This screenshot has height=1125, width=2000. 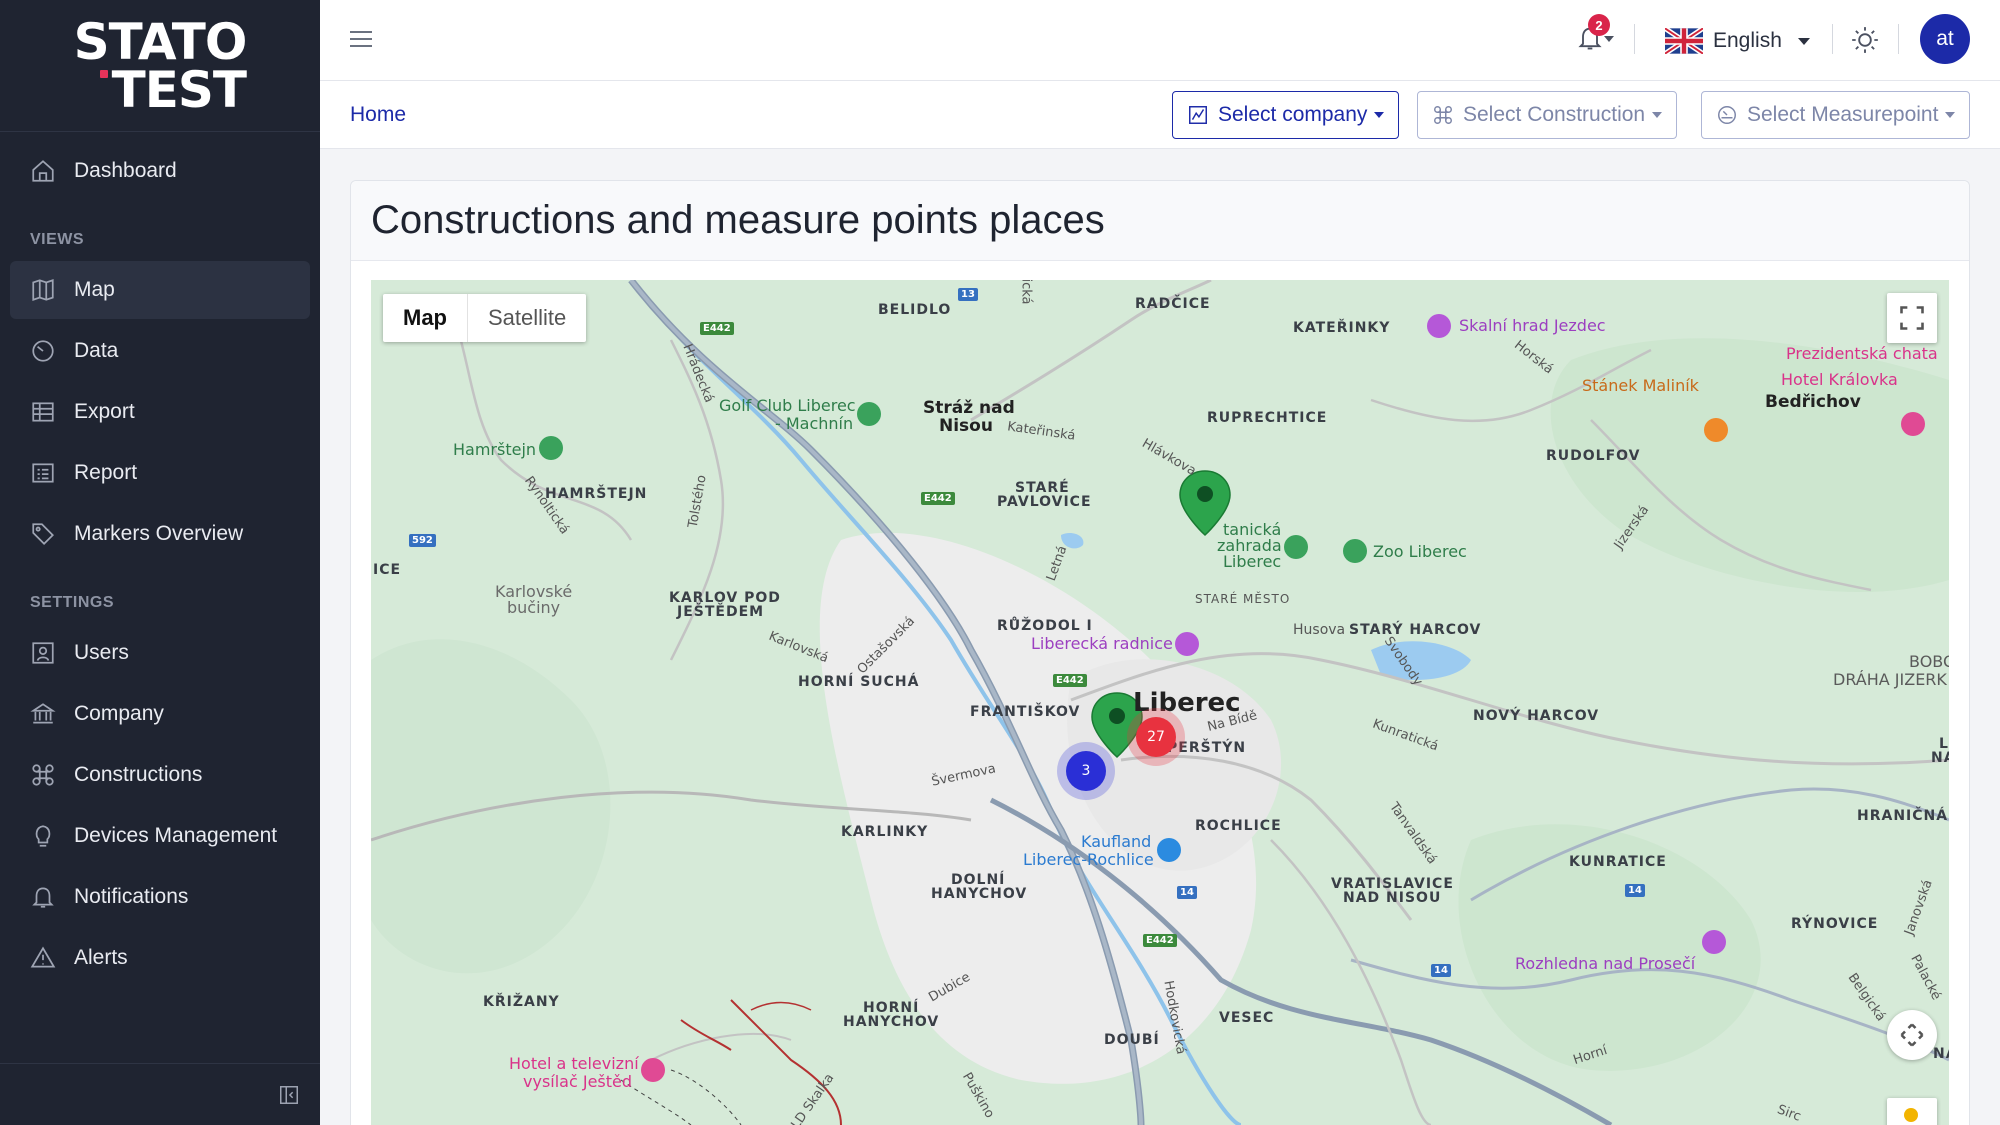 I want to click on collapse-icon, so click(x=289, y=1095).